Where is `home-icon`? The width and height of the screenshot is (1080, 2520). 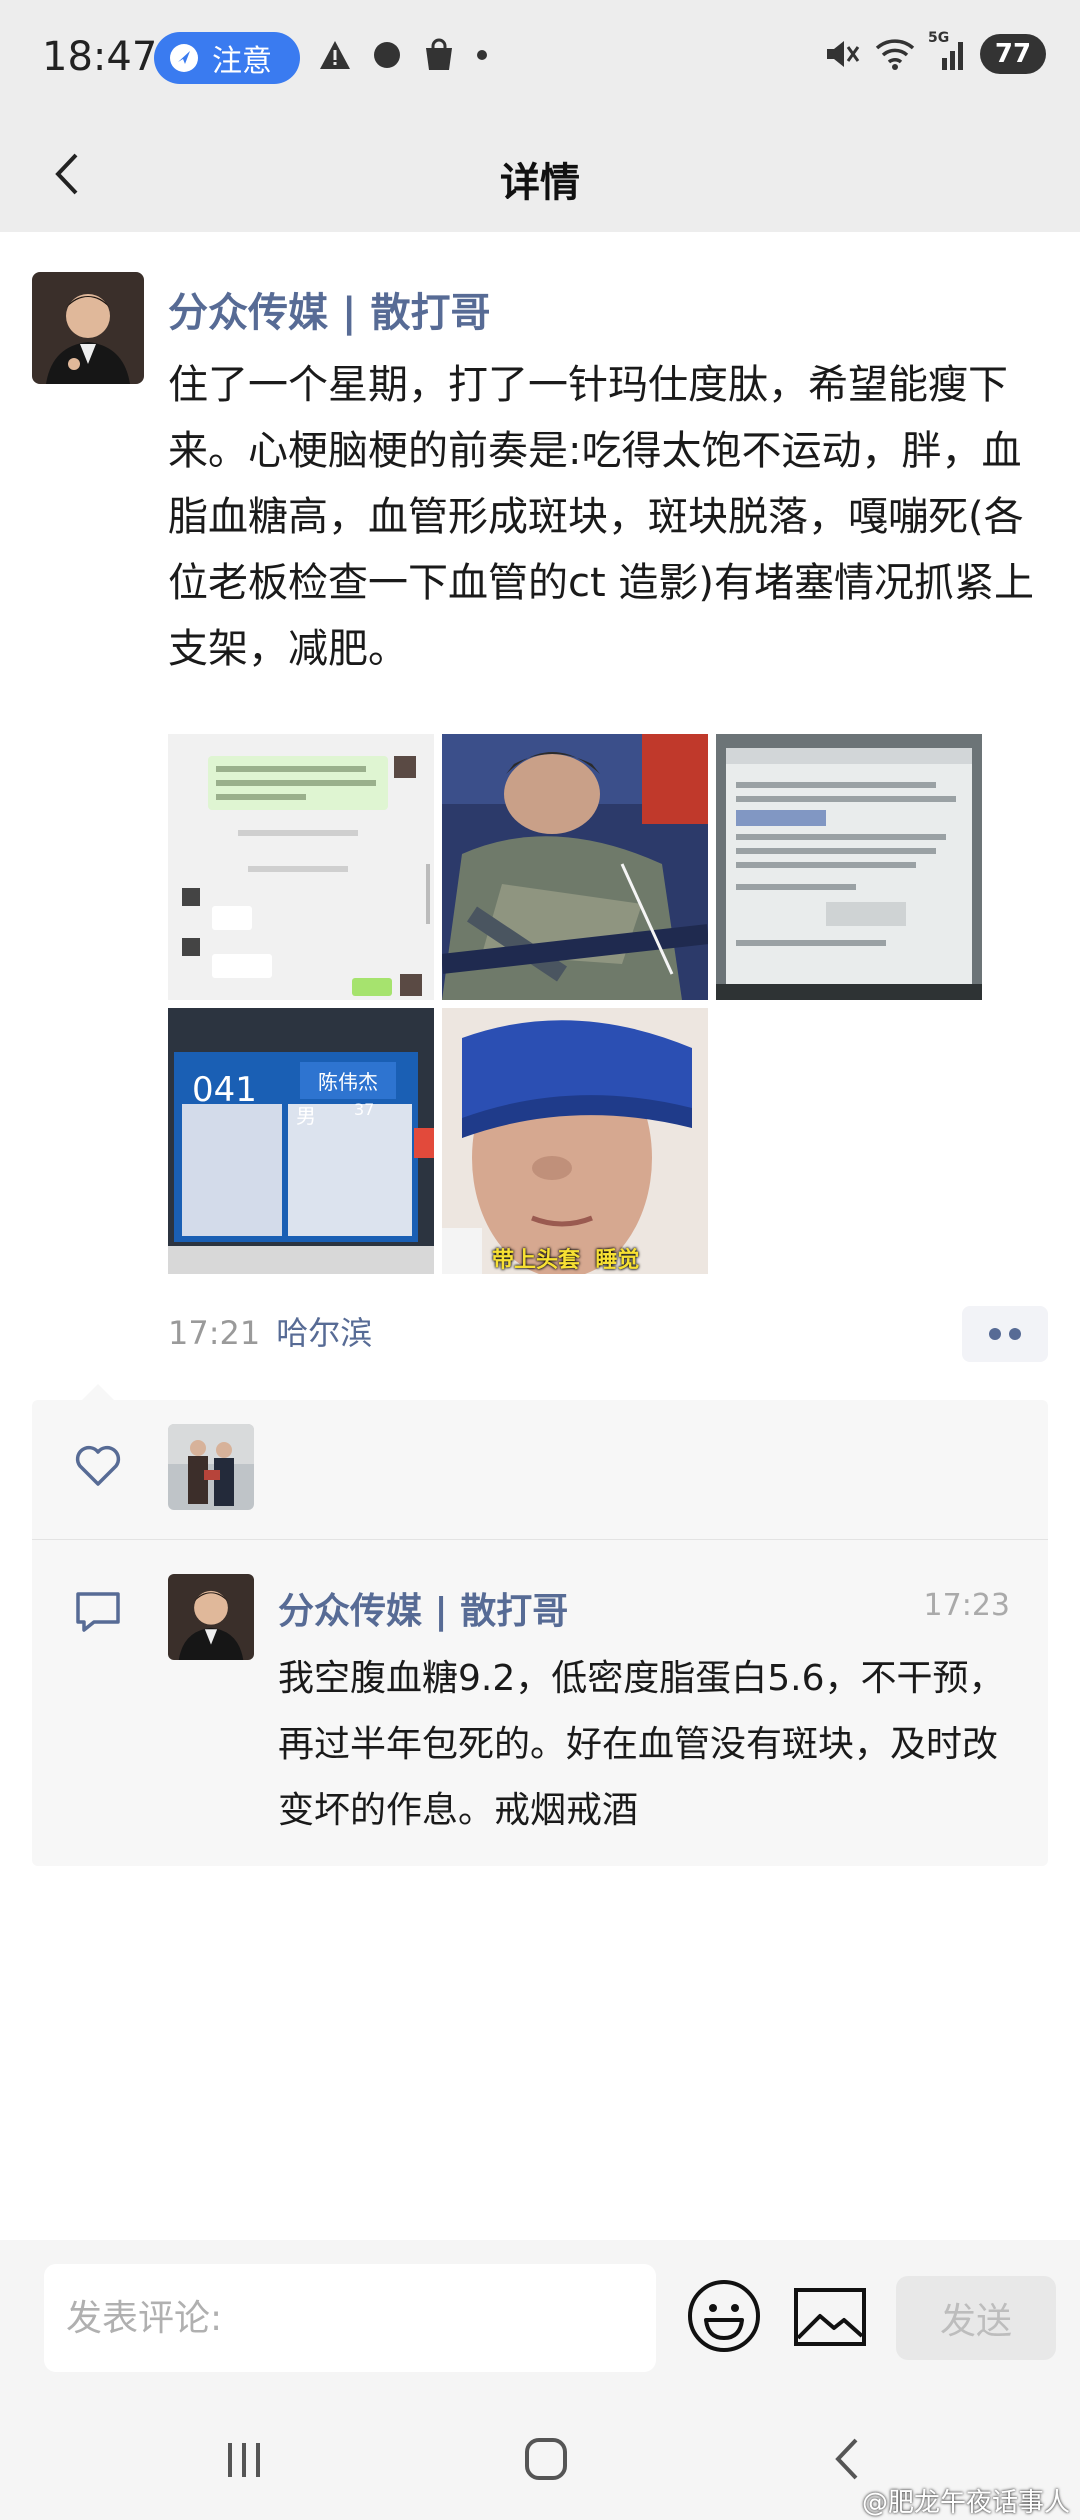 home-icon is located at coordinates (546, 2459).